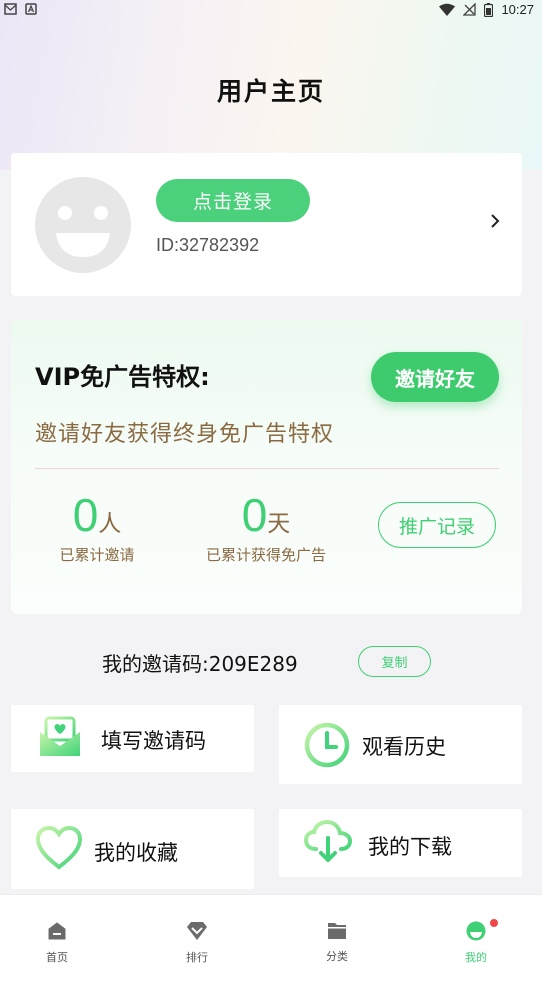  I want to click on invited-stat: 0人 已累计邀请, so click(97, 526).